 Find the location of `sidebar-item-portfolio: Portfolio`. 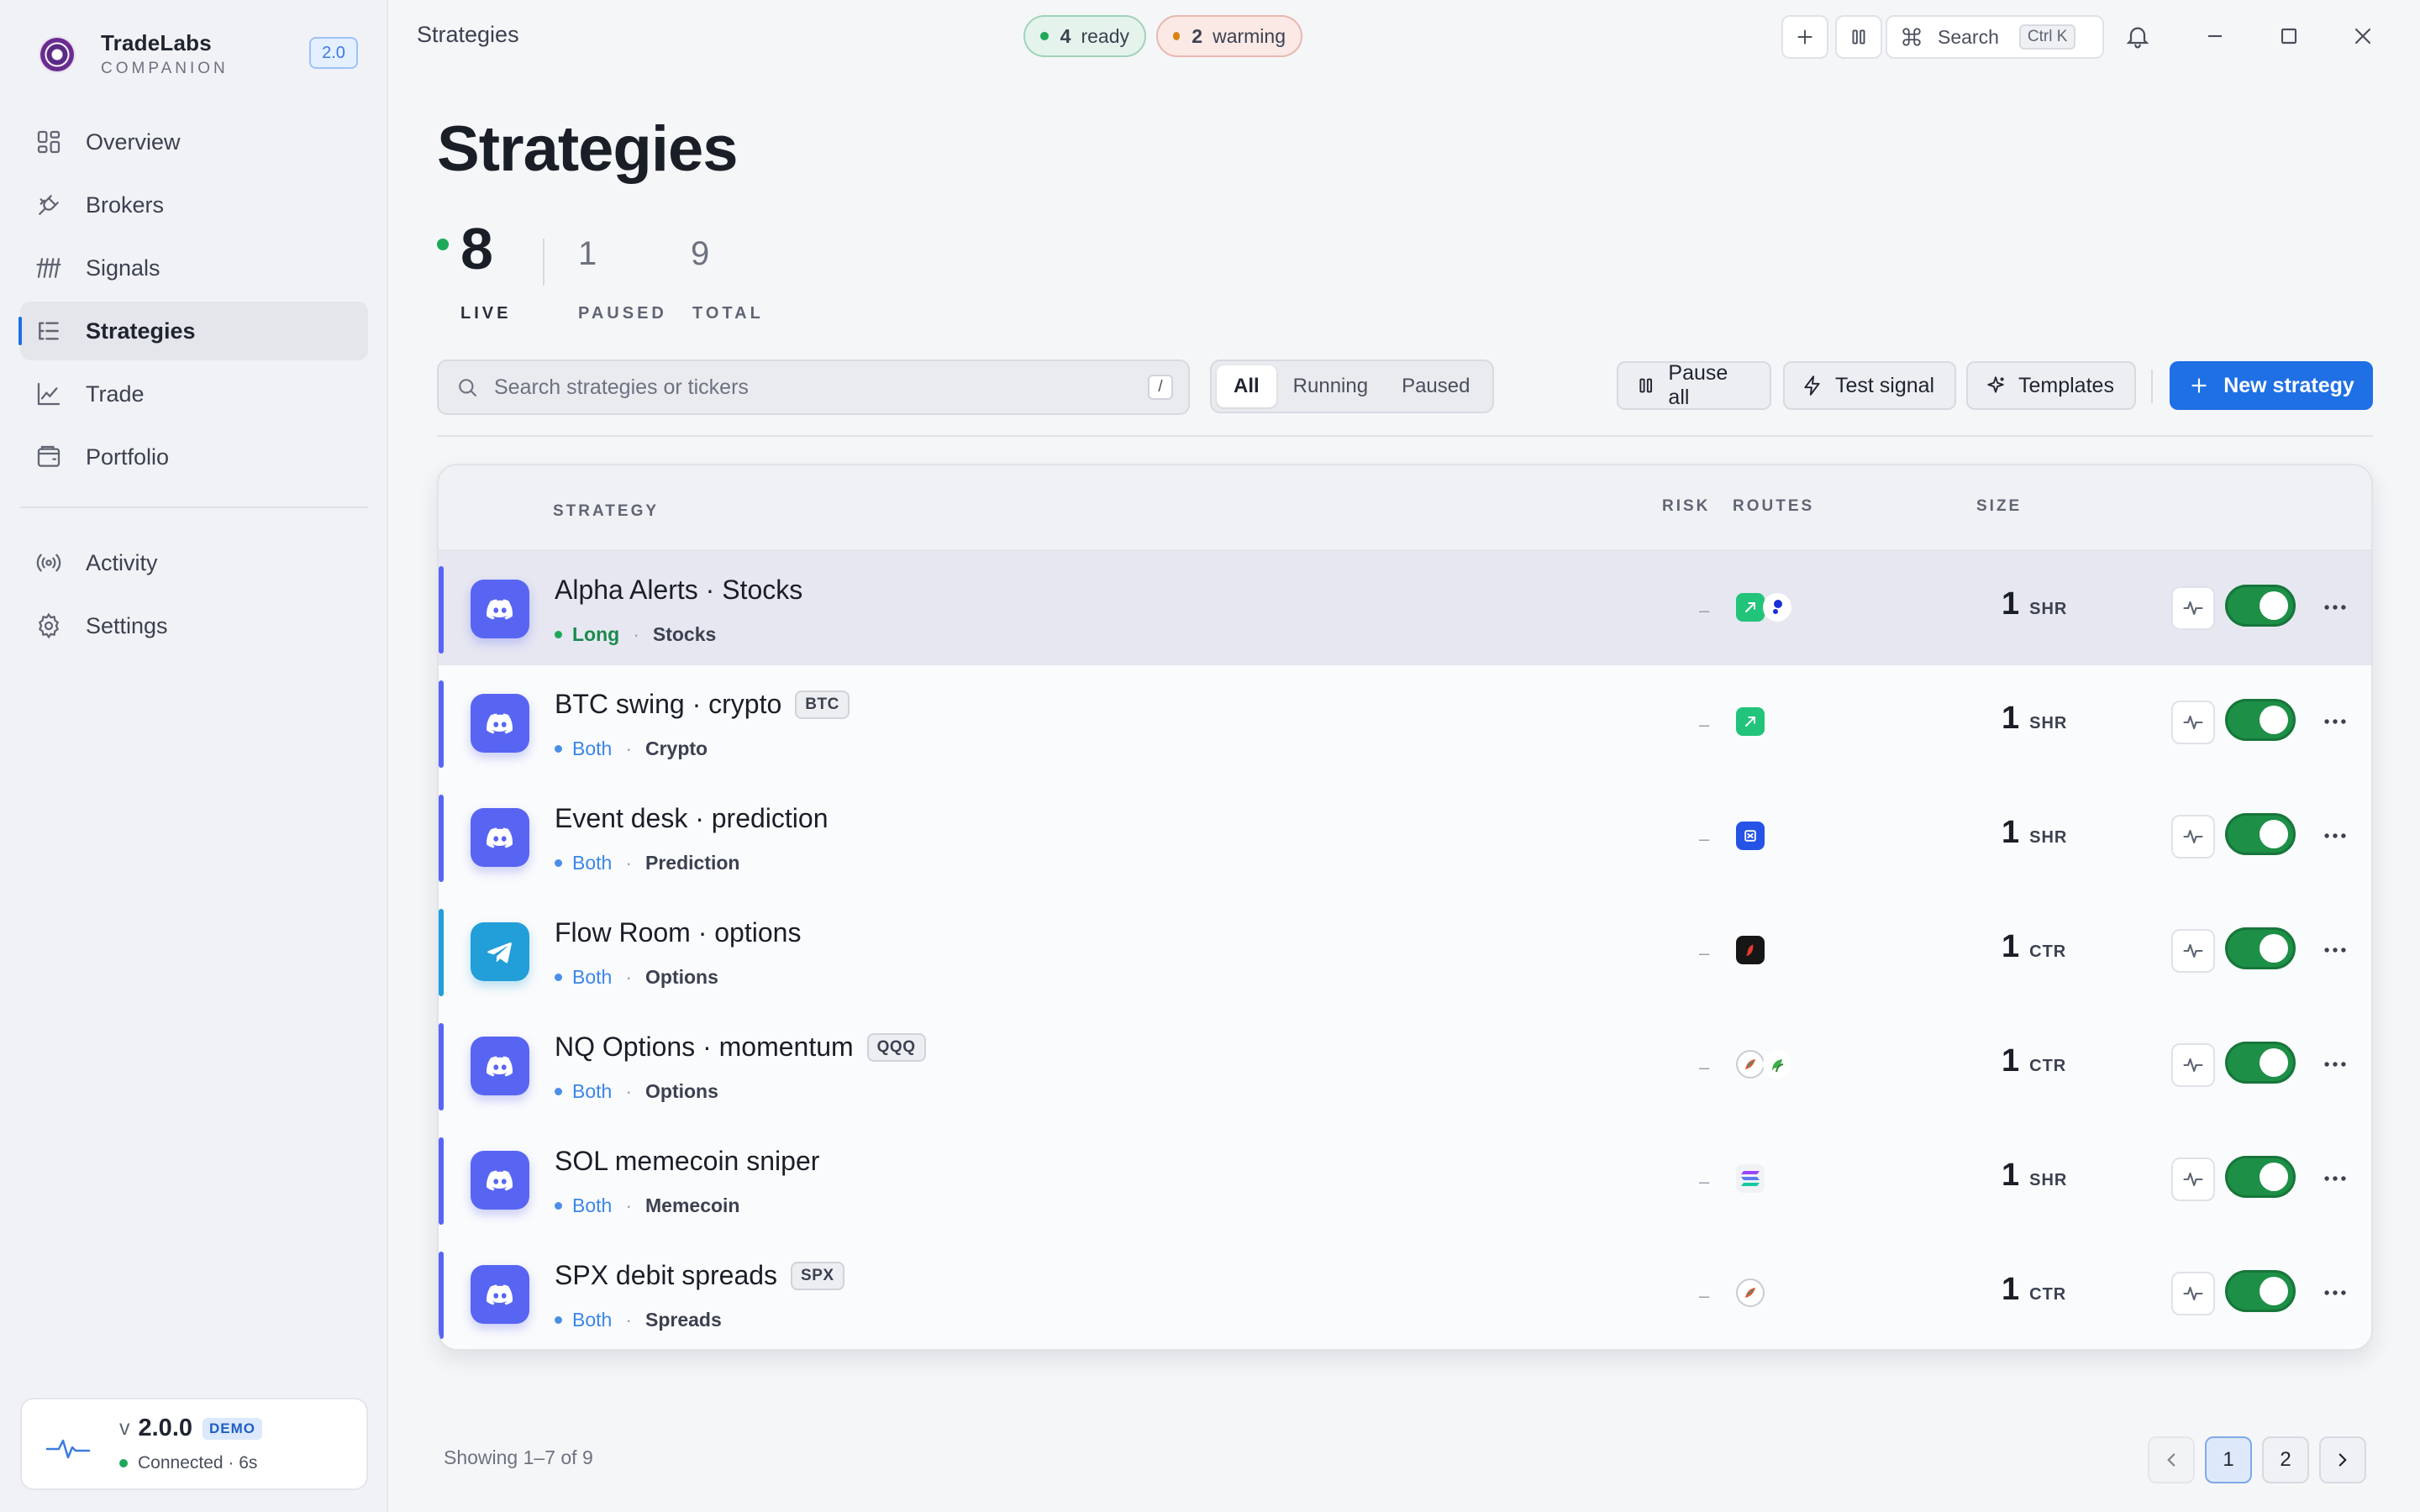

sidebar-item-portfolio: Portfolio is located at coordinates (194, 457).